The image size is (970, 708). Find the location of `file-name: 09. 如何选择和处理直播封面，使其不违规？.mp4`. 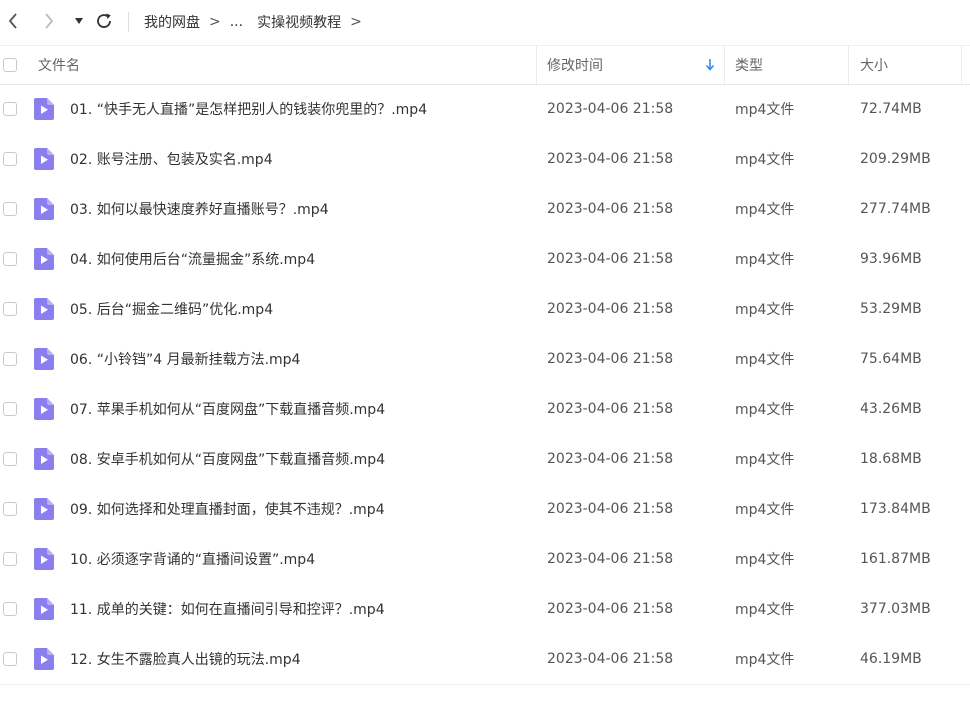

file-name: 09. 如何选择和处理直播封面，使其不违规？.mp4 is located at coordinates (227, 509).